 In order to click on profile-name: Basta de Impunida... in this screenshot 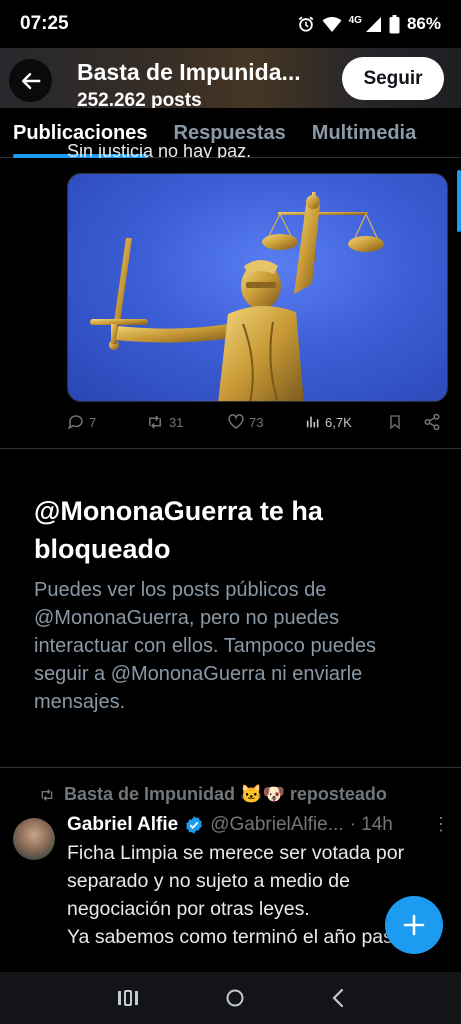, I will do `click(189, 72)`.